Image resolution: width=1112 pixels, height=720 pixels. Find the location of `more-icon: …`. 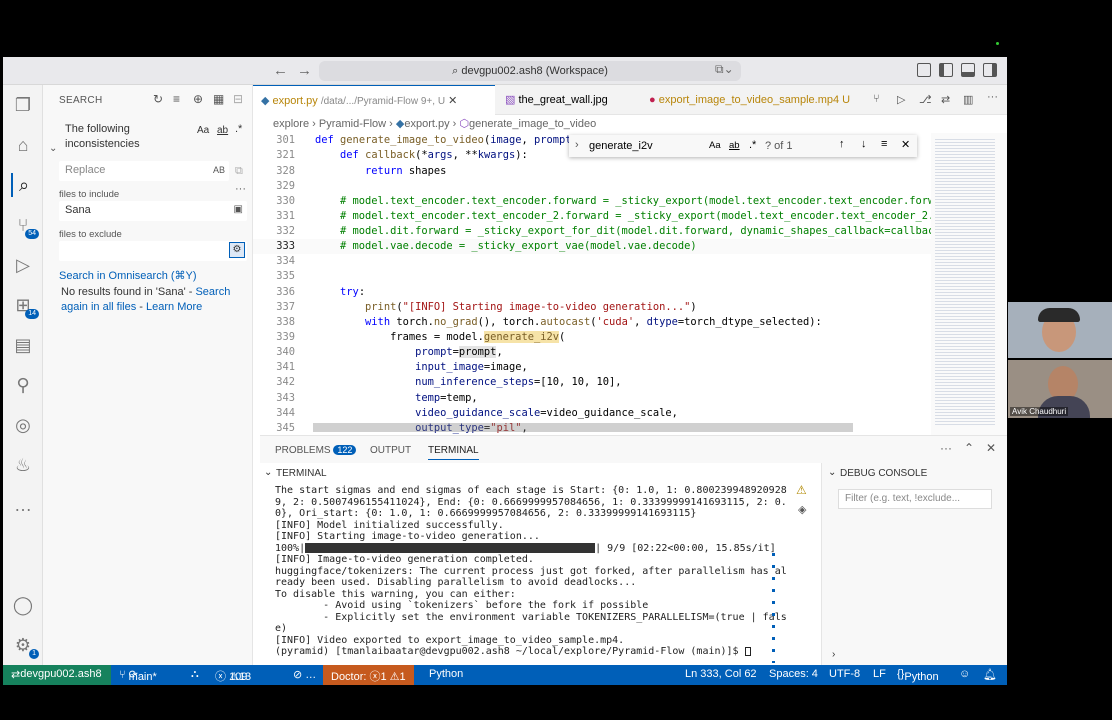

more-icon: … is located at coordinates (23, 505).